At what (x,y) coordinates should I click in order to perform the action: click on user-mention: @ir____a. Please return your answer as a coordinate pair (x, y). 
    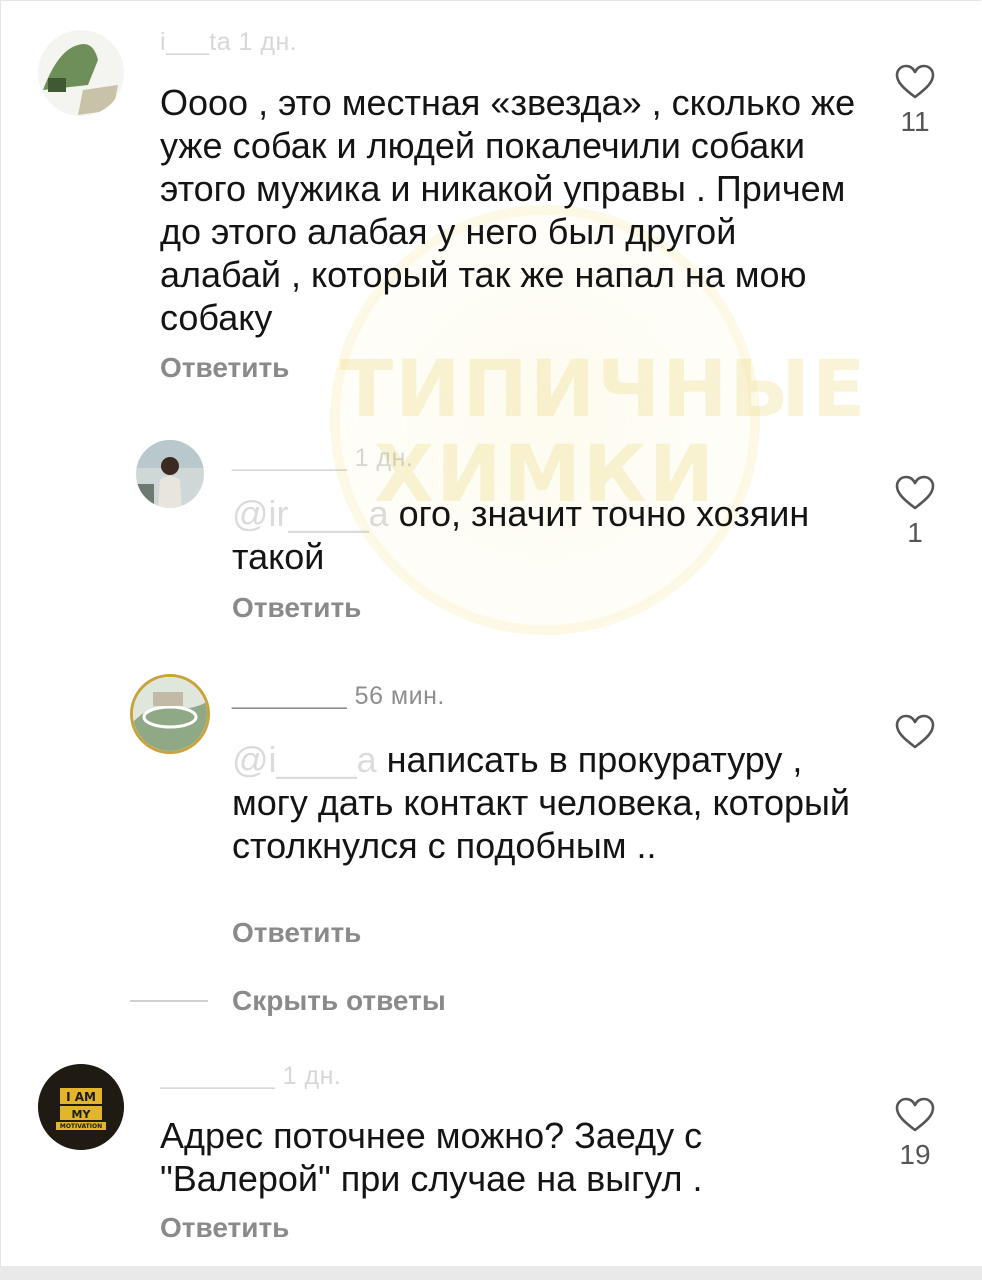
    Looking at the image, I should click on (310, 513).